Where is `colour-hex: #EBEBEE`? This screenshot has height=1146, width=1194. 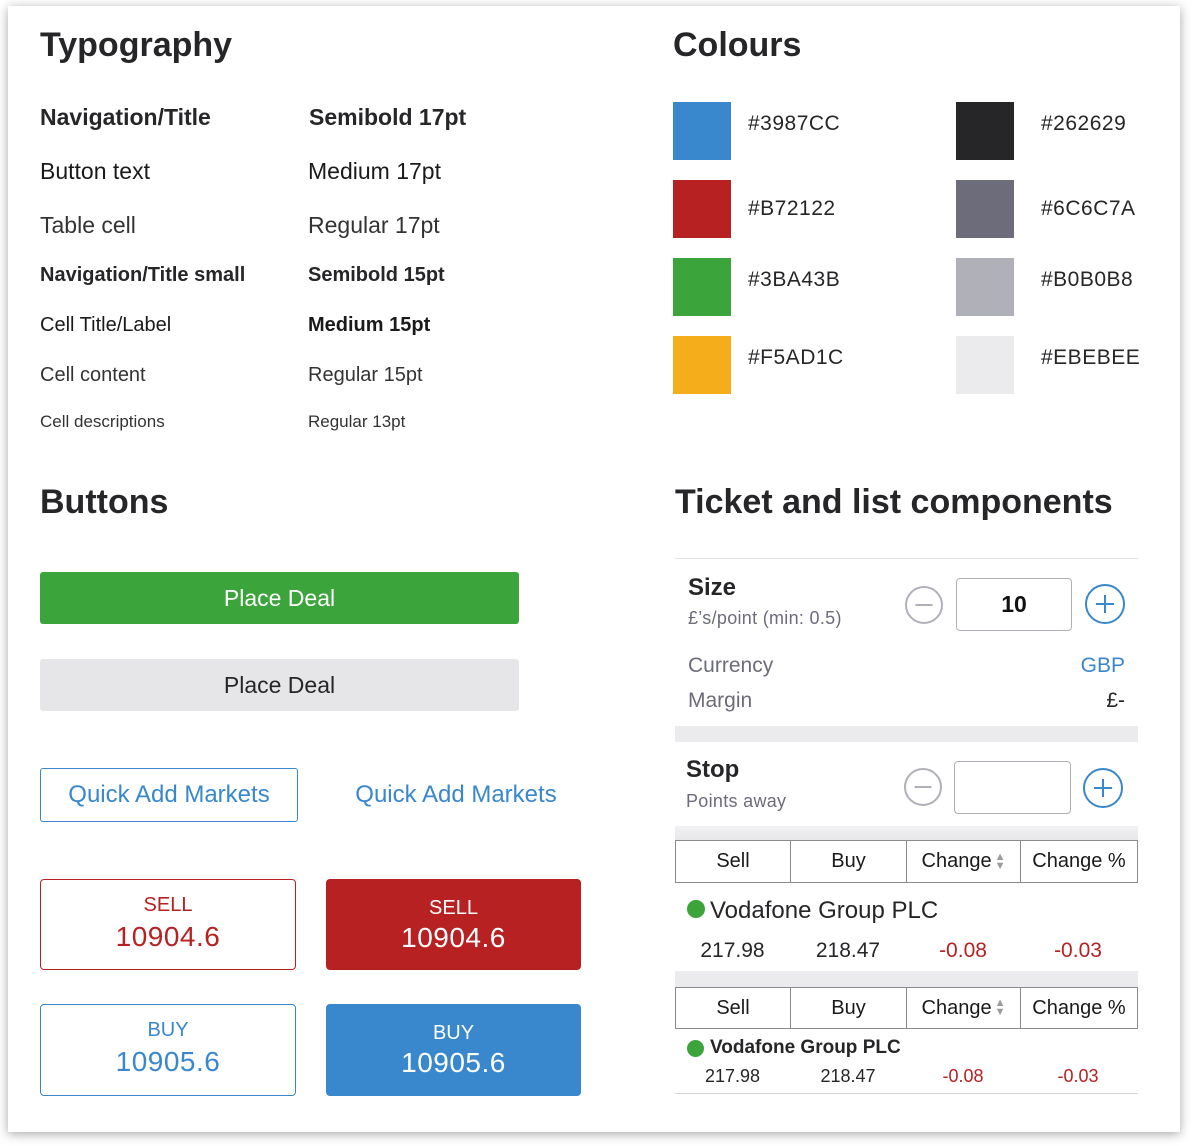 colour-hex: #EBEBEE is located at coordinates (1091, 357).